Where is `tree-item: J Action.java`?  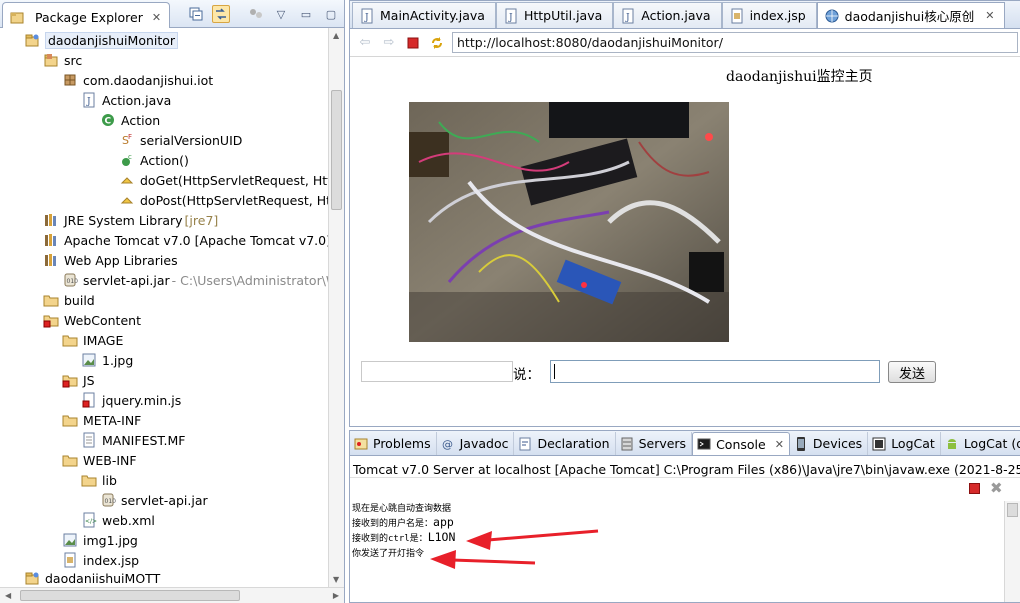
tree-item: J Action.java is located at coordinates (126, 100).